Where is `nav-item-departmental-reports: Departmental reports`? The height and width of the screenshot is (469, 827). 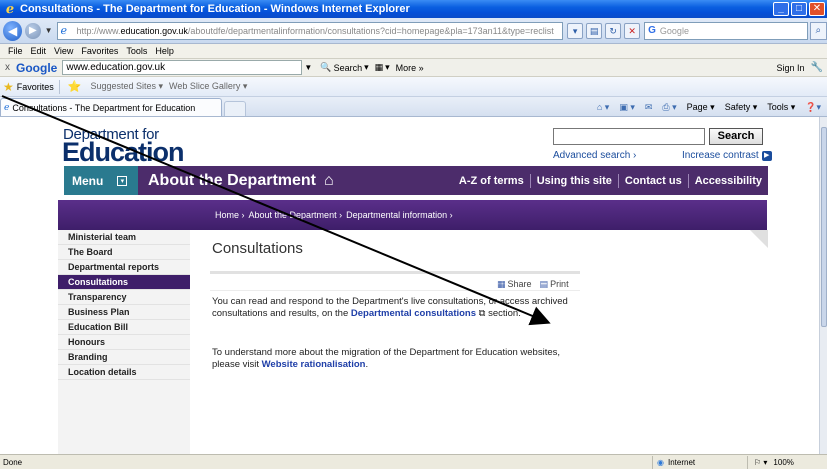 nav-item-departmental-reports: Departmental reports is located at coordinates (124, 267).